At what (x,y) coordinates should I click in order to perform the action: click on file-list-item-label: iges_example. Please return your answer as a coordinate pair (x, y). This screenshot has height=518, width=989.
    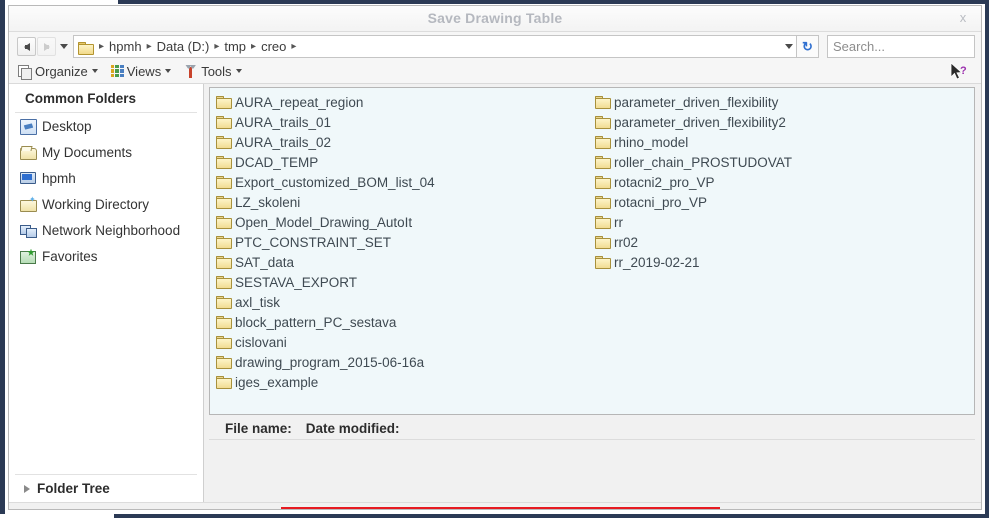
    Looking at the image, I should click on (277, 382).